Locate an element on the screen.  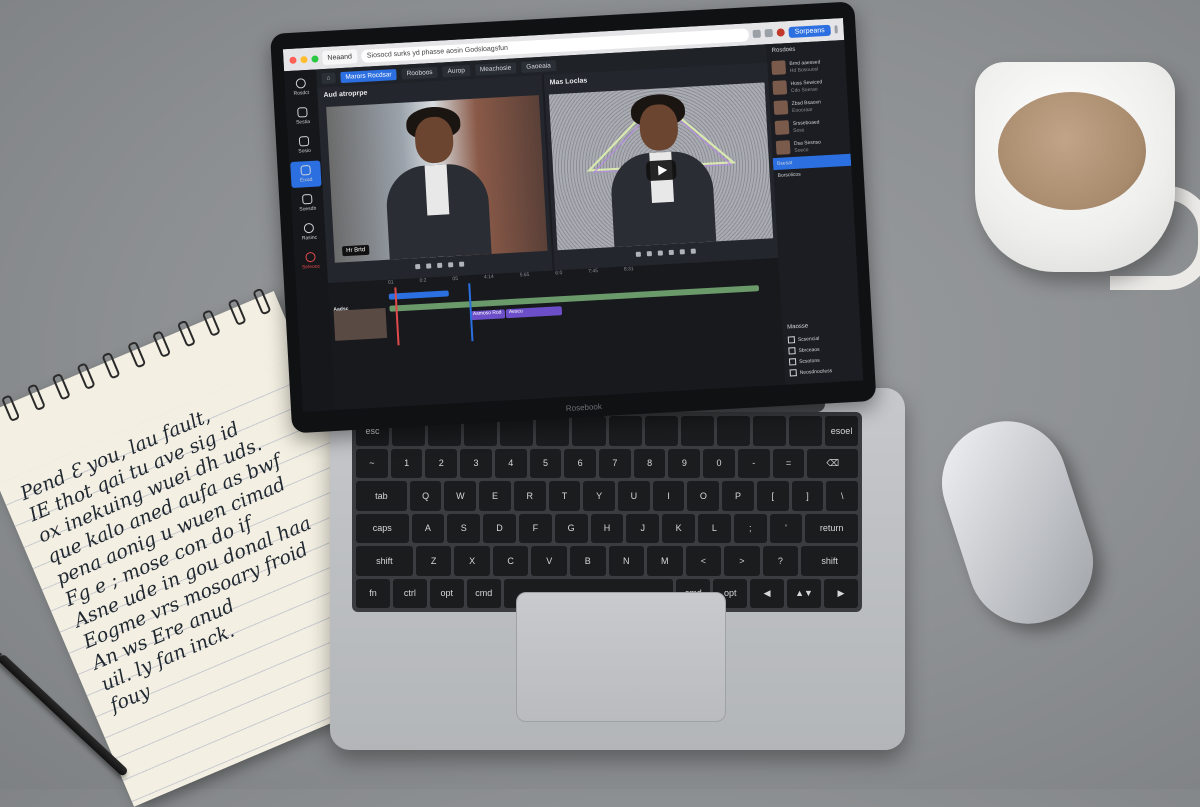
timeline-thumbnail is located at coordinates (360, 324).